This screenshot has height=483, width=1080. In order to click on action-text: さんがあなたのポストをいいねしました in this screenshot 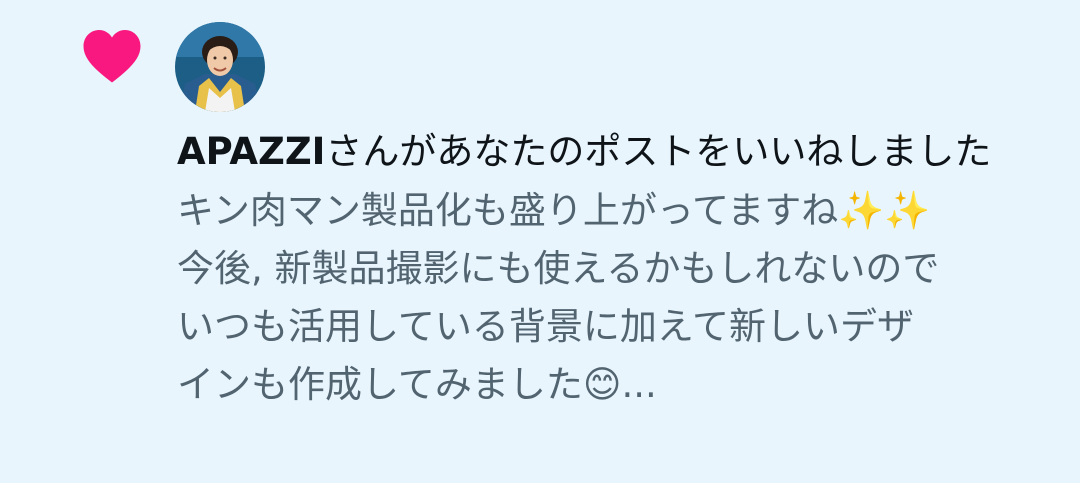, I will do `click(658, 151)`.